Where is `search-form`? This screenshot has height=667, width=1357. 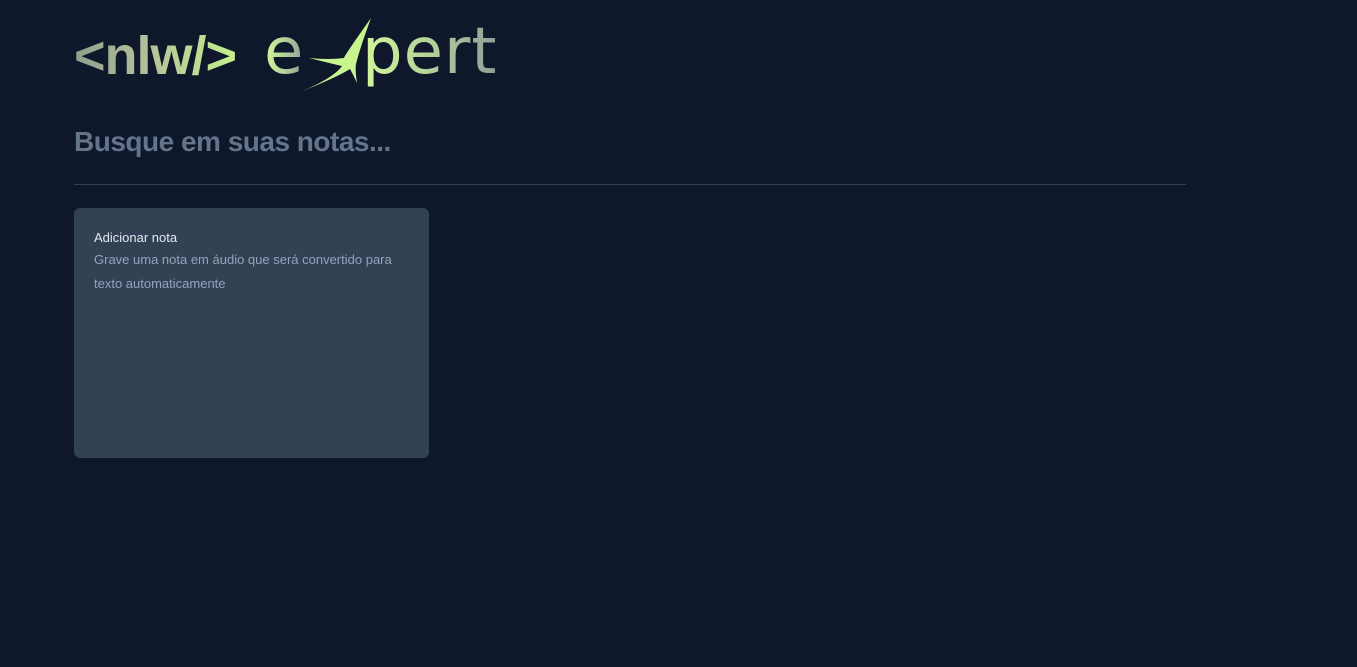 search-form is located at coordinates (630, 151).